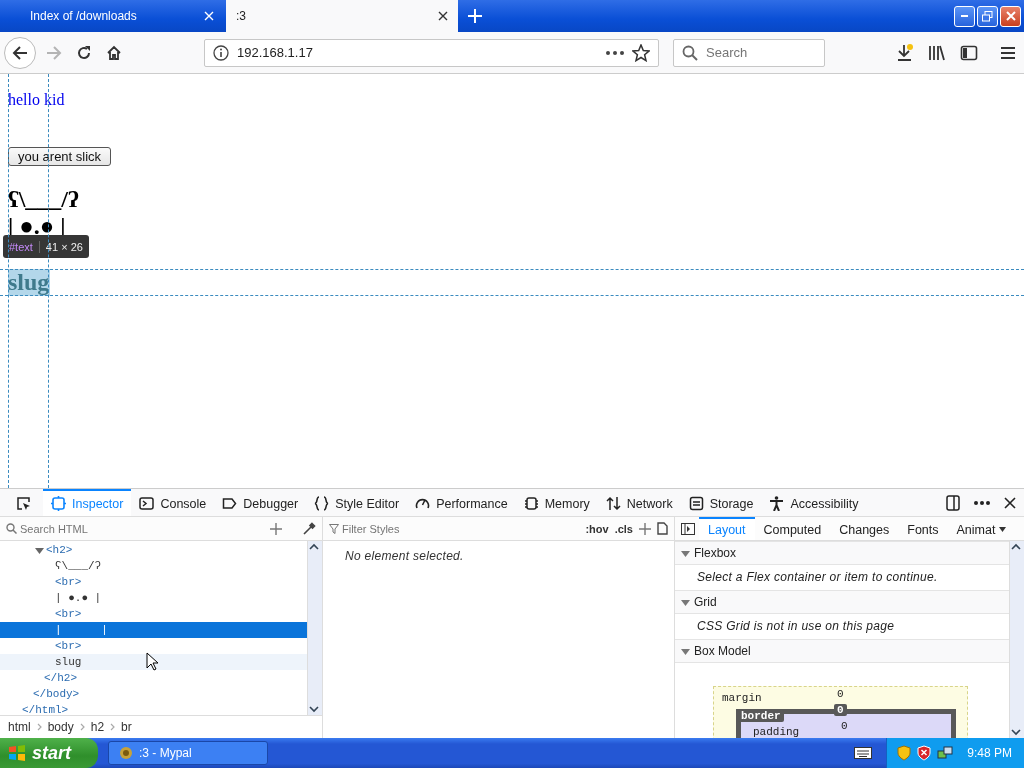  I want to click on plus-icon, so click(475, 16).